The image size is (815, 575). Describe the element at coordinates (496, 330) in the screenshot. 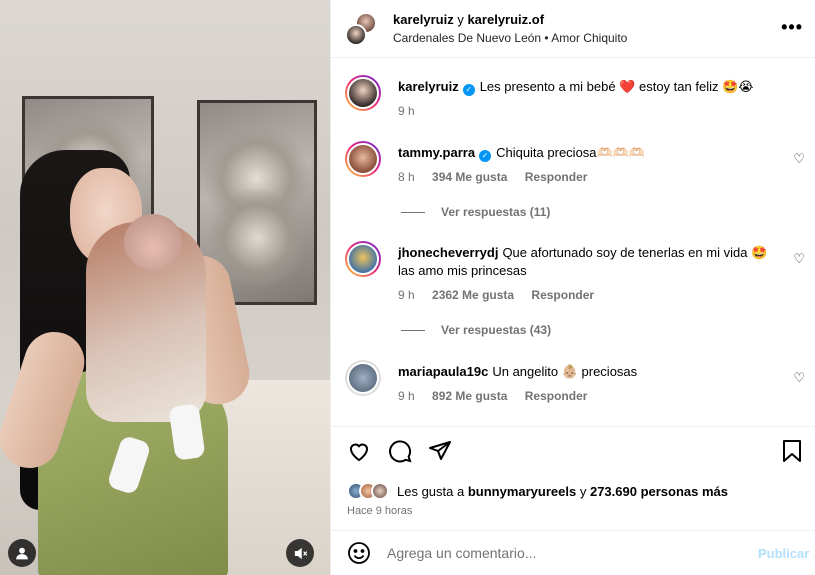

I see `view-replies-label: Ver respuestas (43)` at that location.